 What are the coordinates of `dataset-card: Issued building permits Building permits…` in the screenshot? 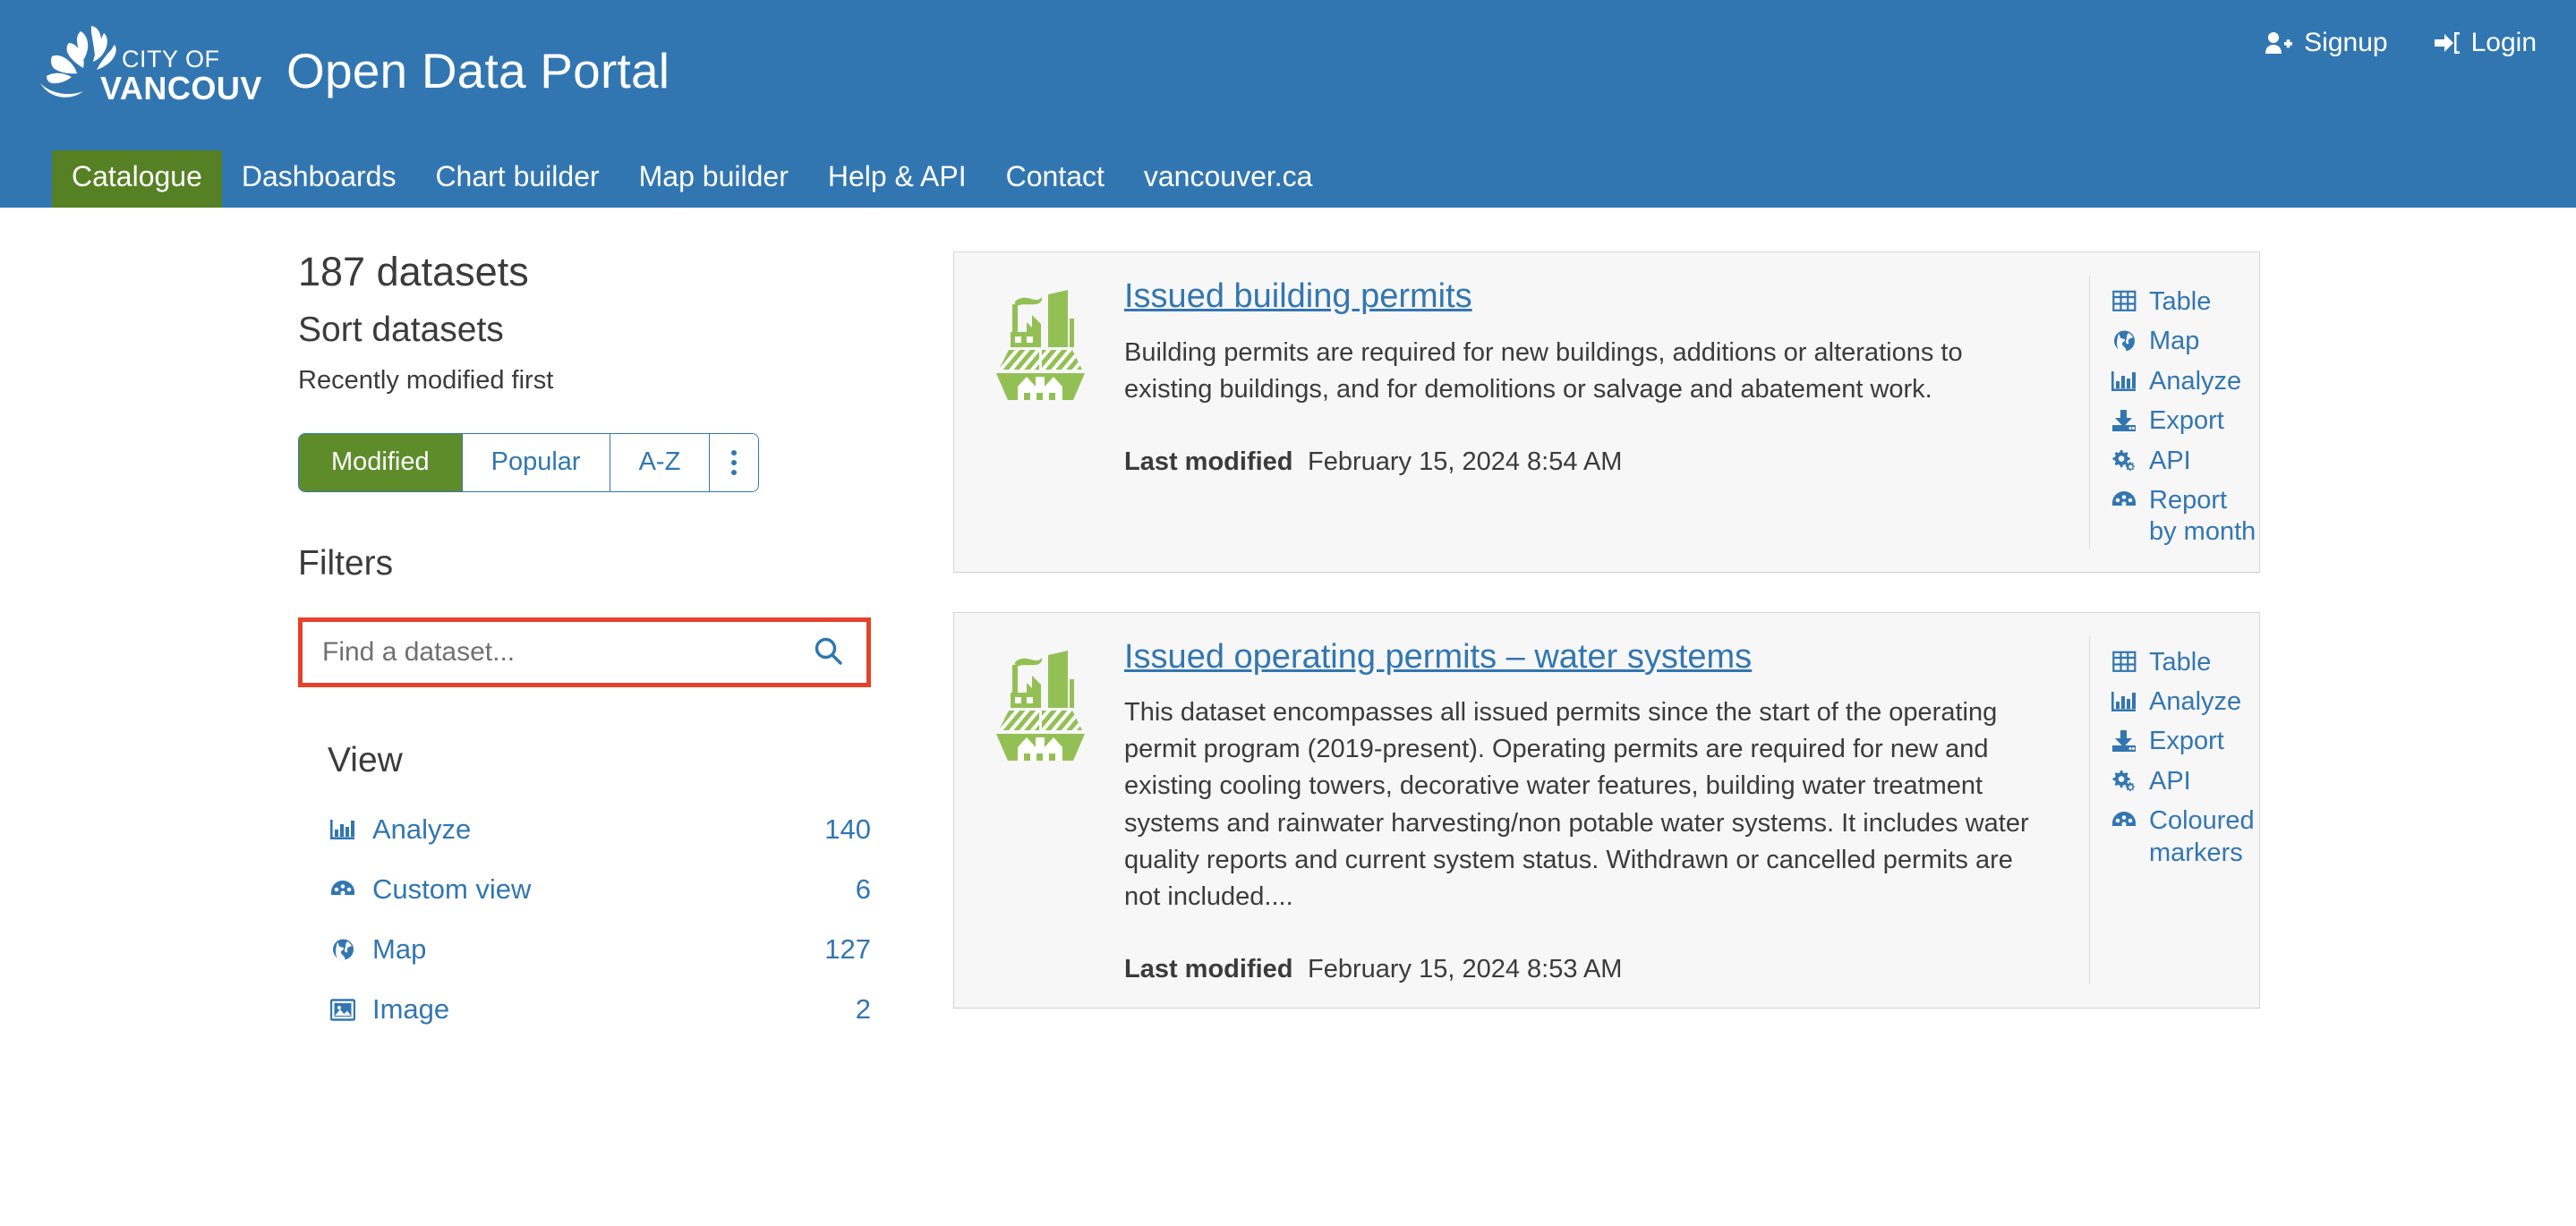 It's located at (1606, 412).